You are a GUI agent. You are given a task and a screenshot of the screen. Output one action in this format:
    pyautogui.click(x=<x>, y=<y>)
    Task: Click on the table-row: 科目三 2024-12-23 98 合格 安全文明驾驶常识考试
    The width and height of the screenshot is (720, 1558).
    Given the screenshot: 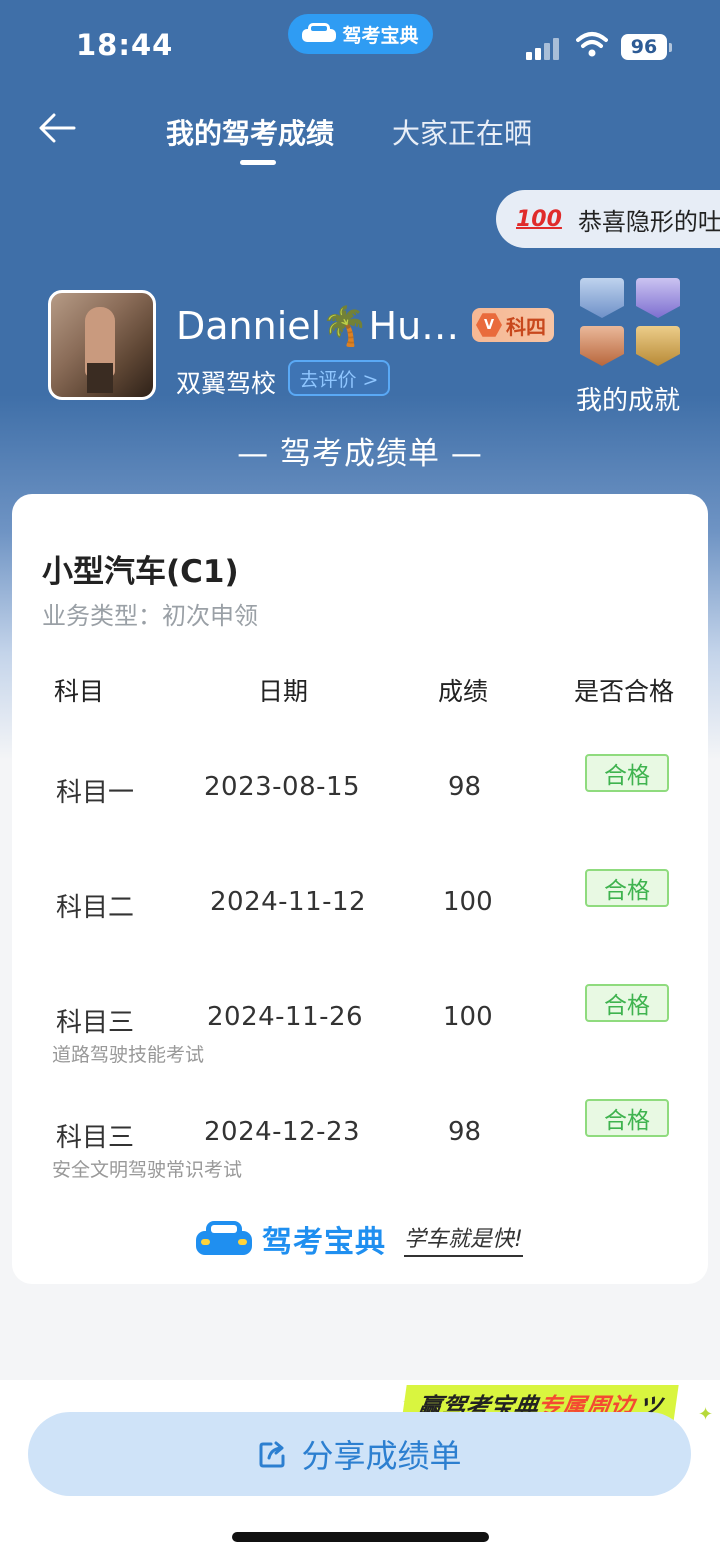 What is the action you would take?
    pyautogui.click(x=360, y=1163)
    